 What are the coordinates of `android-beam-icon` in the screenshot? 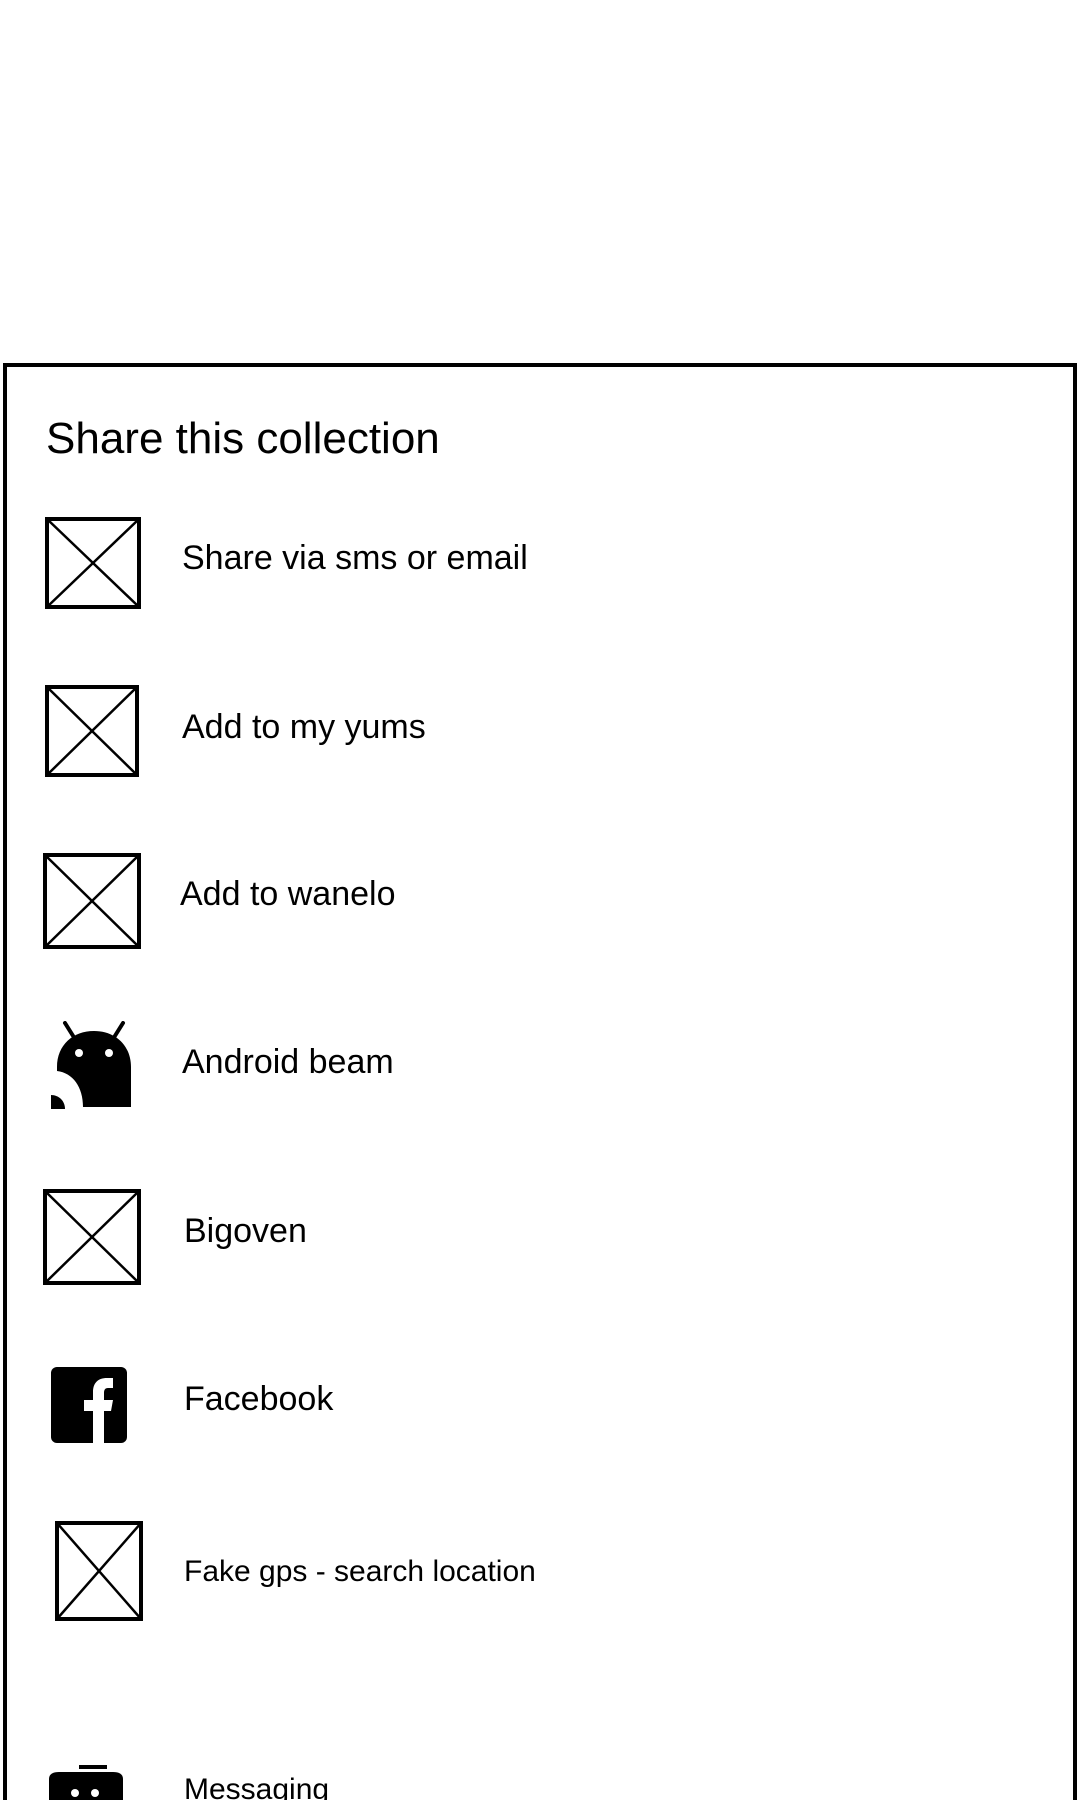 It's located at (94, 1066).